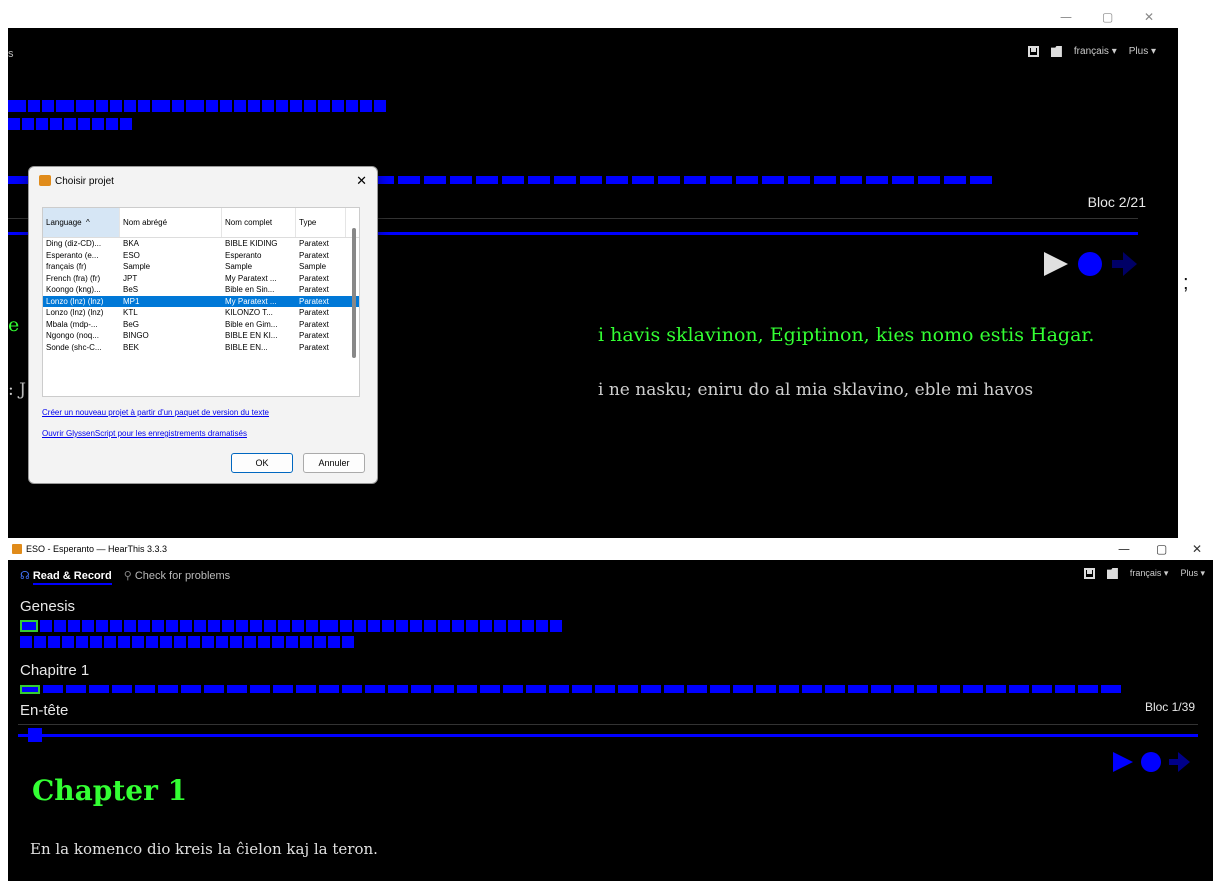  What do you see at coordinates (1149, 573) in the screenshot?
I see `language-menu: français ▾` at bounding box center [1149, 573].